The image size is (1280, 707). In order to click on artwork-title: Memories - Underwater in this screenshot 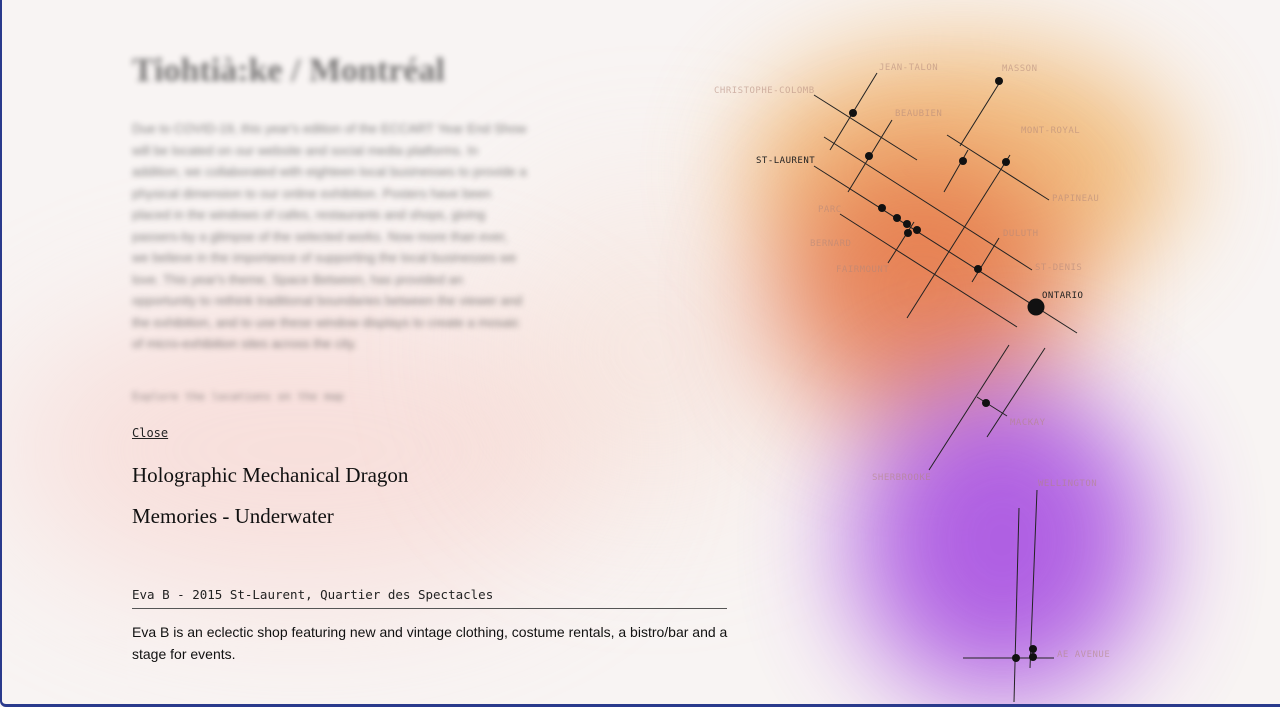, I will do `click(233, 516)`.